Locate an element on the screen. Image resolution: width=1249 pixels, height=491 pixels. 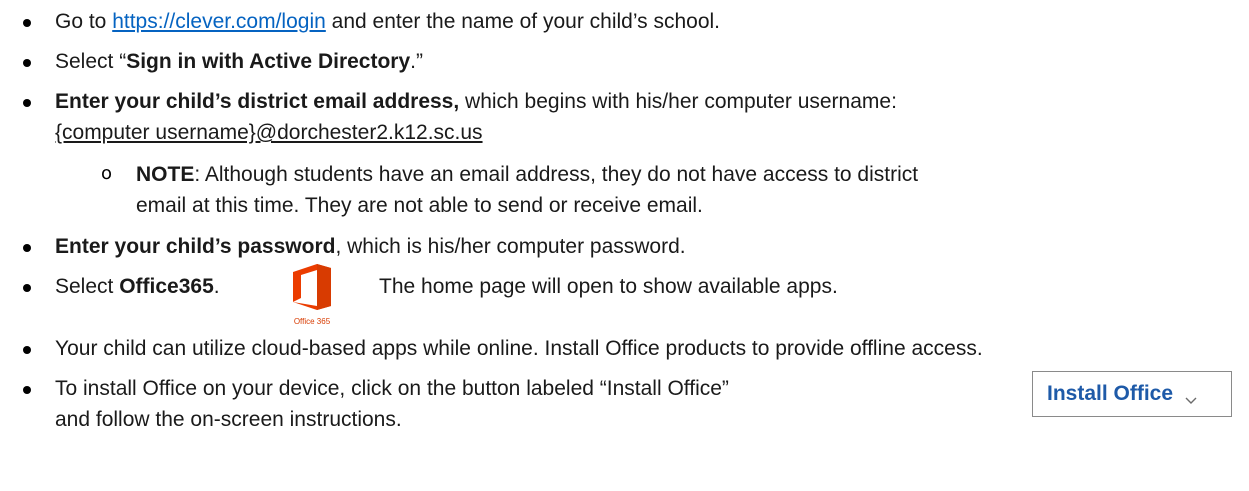
list-item-office365: Select Office365. is located at coordinates (137, 287).